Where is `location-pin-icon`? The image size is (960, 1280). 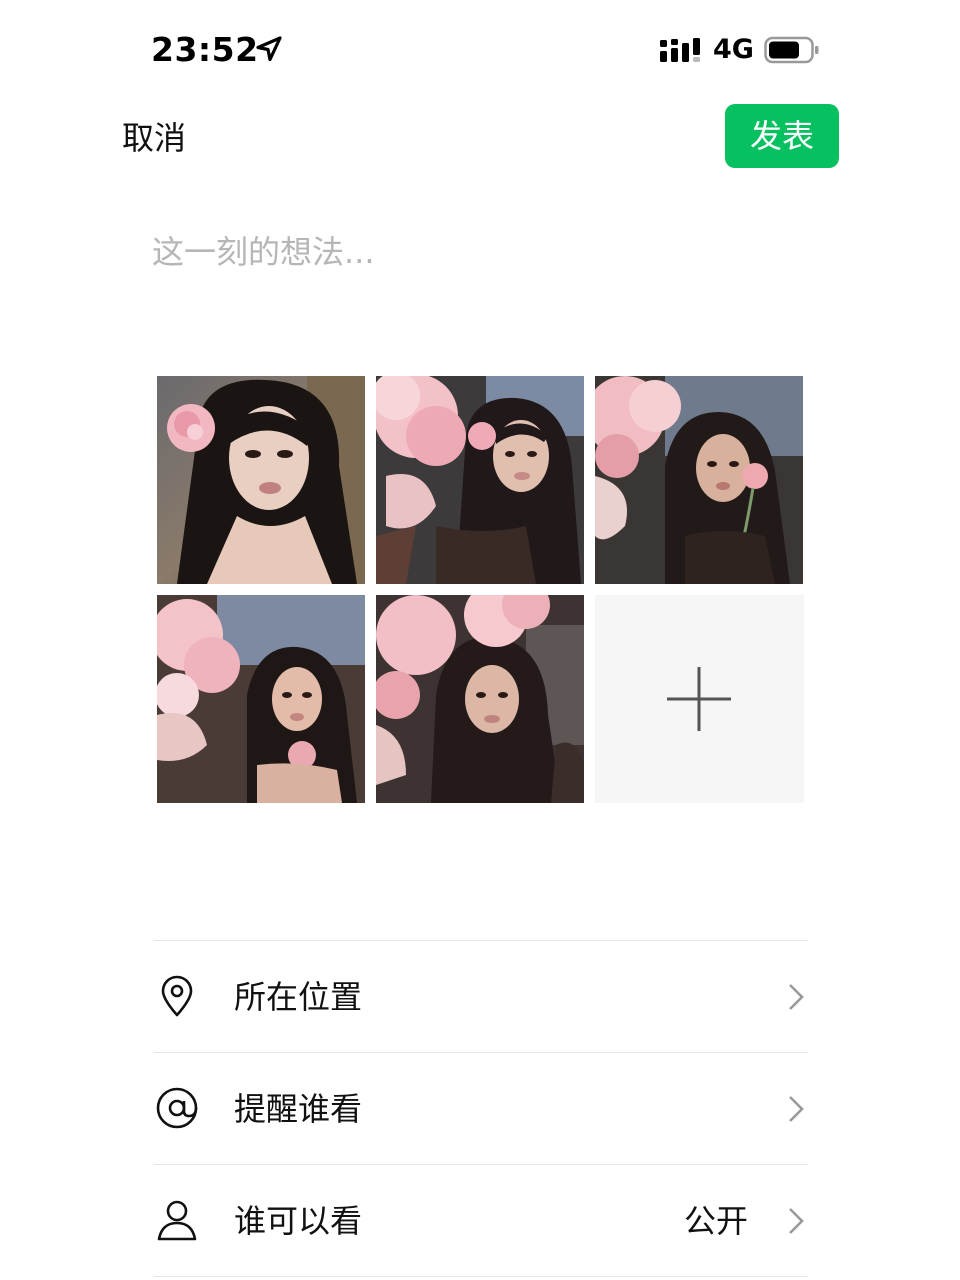 location-pin-icon is located at coordinates (177, 996).